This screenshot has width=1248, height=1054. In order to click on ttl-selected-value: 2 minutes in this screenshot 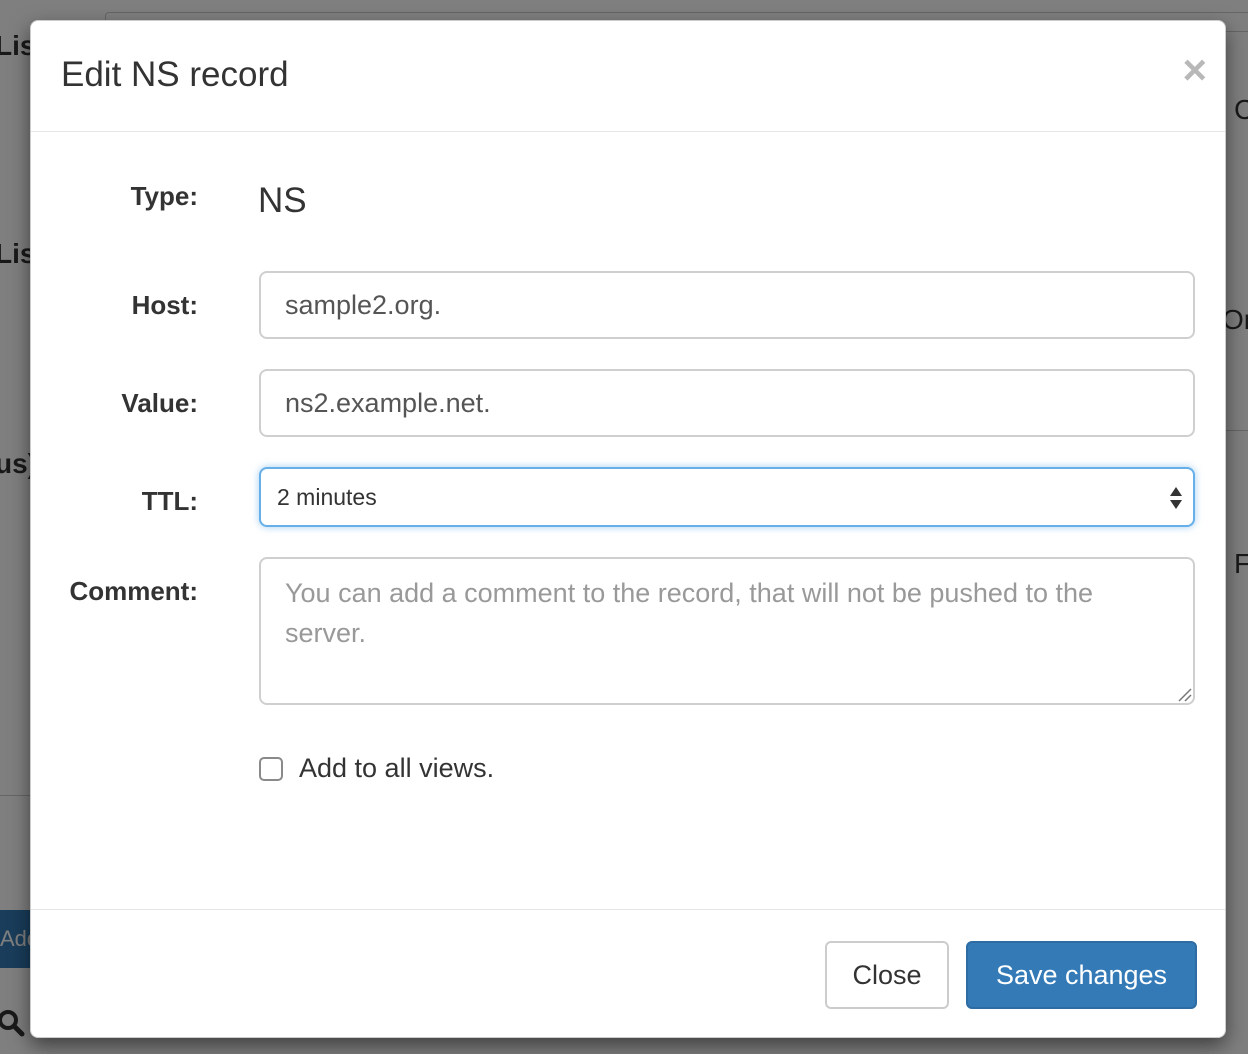, I will do `click(327, 497)`.